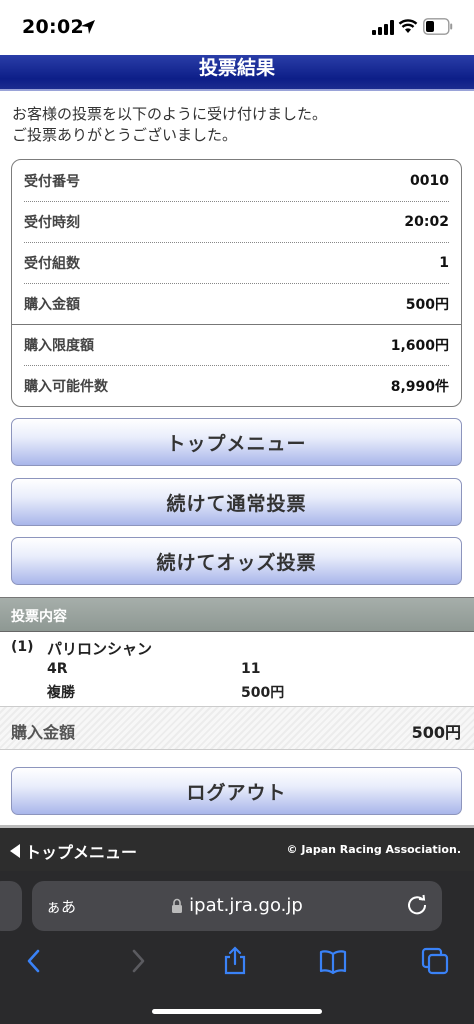  What do you see at coordinates (52, 304) in the screenshot?
I see `receipt-label: 購入金額` at bounding box center [52, 304].